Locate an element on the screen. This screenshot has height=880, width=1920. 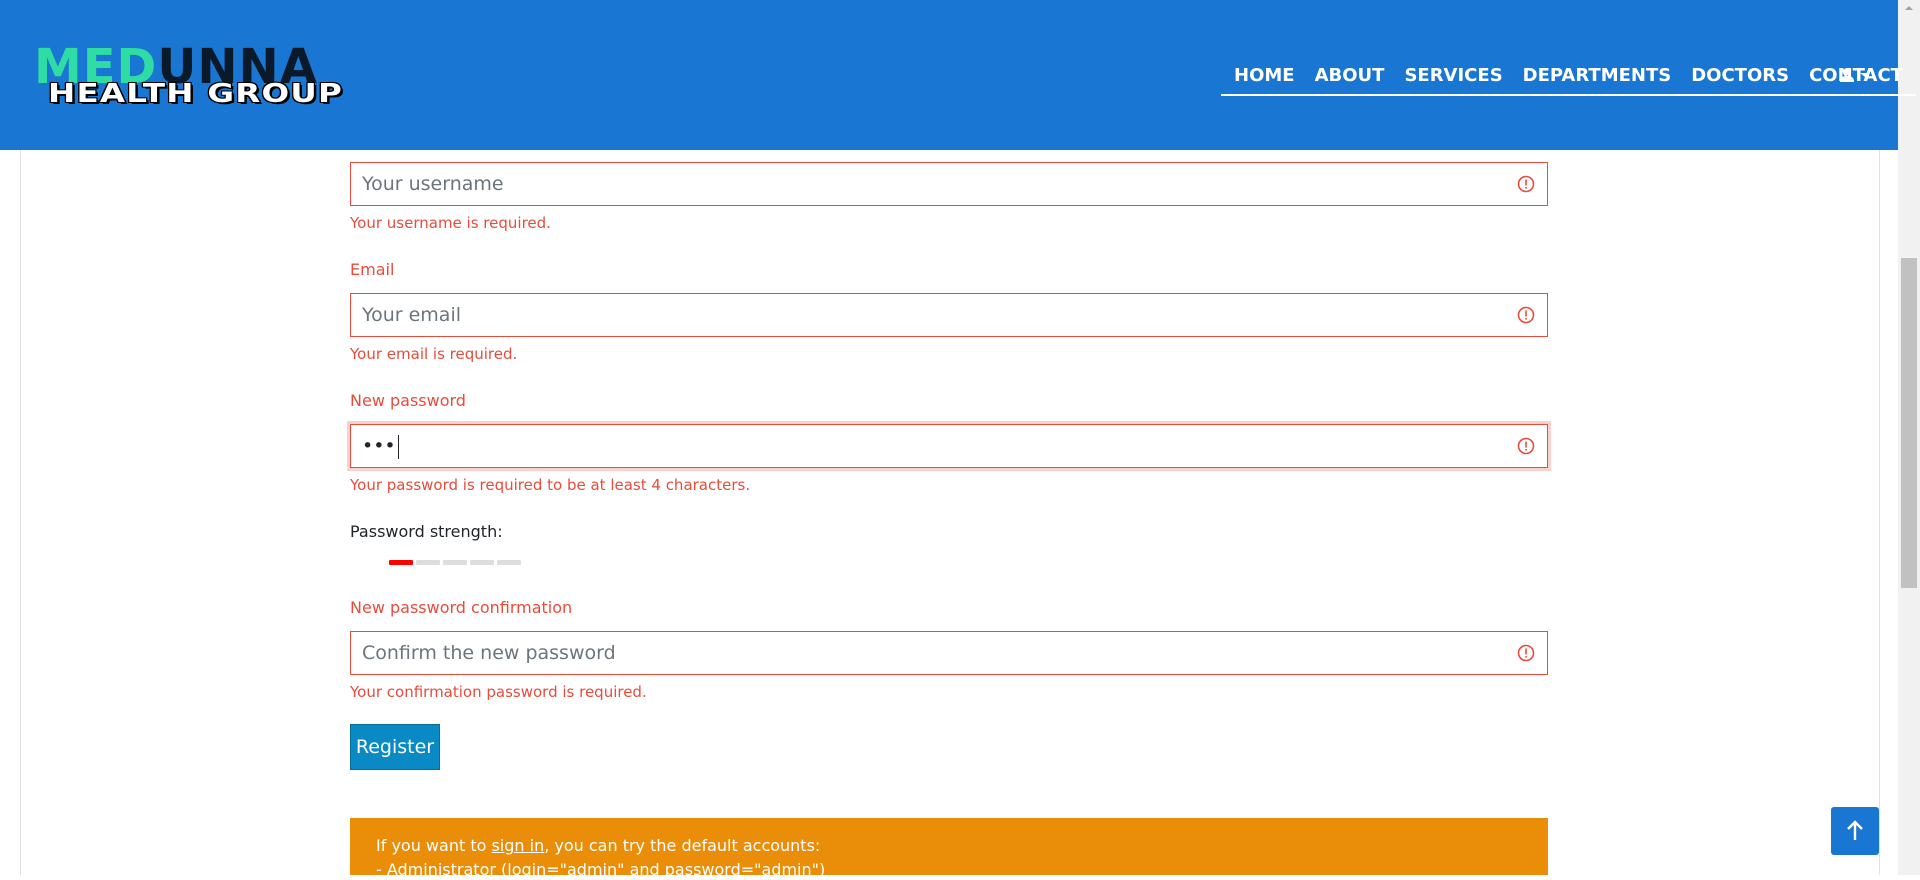
email-label: Email is located at coordinates (372, 269).